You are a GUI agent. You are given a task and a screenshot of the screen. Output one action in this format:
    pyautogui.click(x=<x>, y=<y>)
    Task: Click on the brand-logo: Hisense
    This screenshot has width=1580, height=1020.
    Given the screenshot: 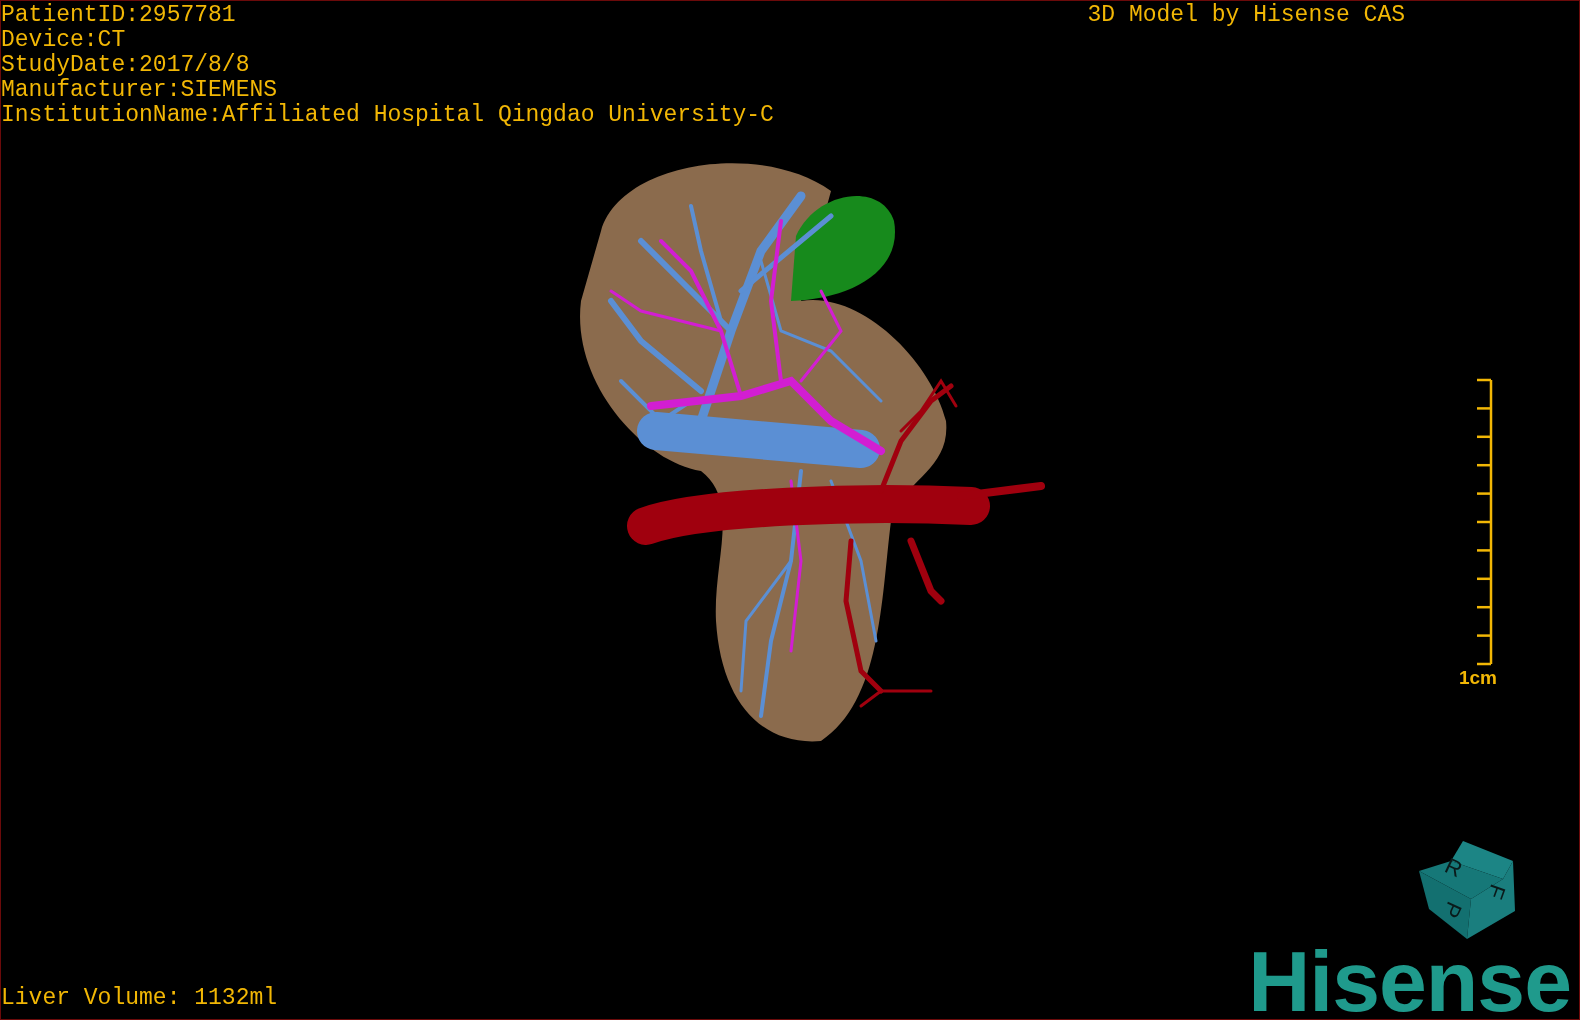 What is the action you would take?
    pyautogui.click(x=1409, y=981)
    